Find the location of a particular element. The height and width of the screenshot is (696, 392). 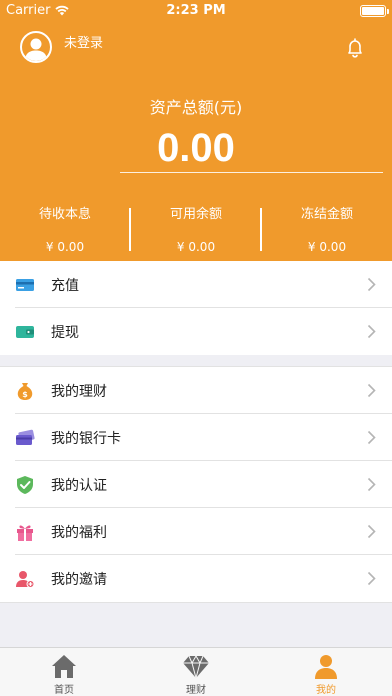

divider is located at coordinates (251, 172).